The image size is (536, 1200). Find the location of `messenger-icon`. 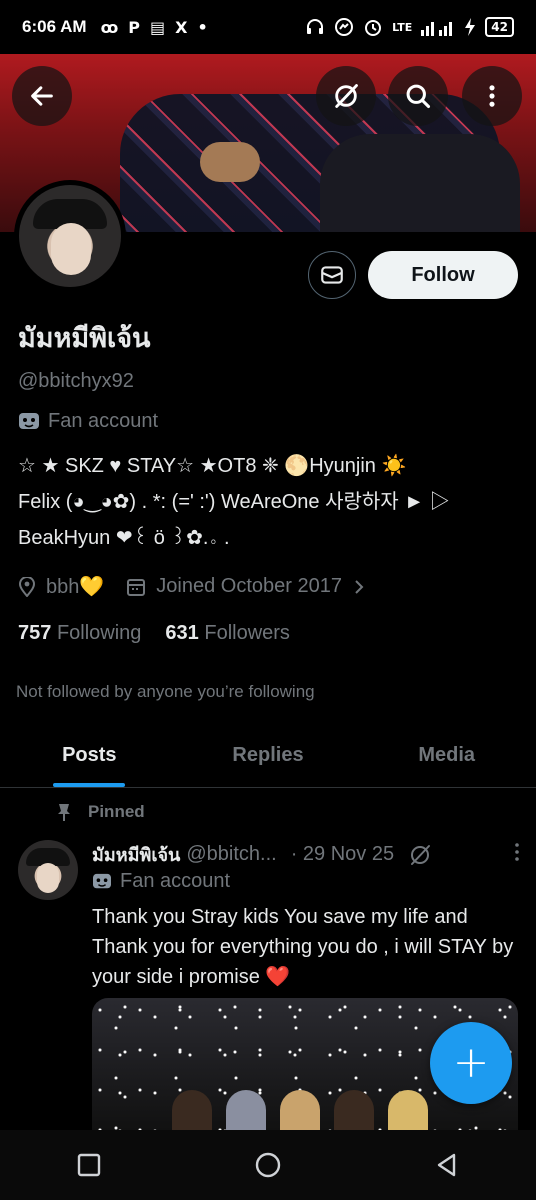

messenger-icon is located at coordinates (344, 27).